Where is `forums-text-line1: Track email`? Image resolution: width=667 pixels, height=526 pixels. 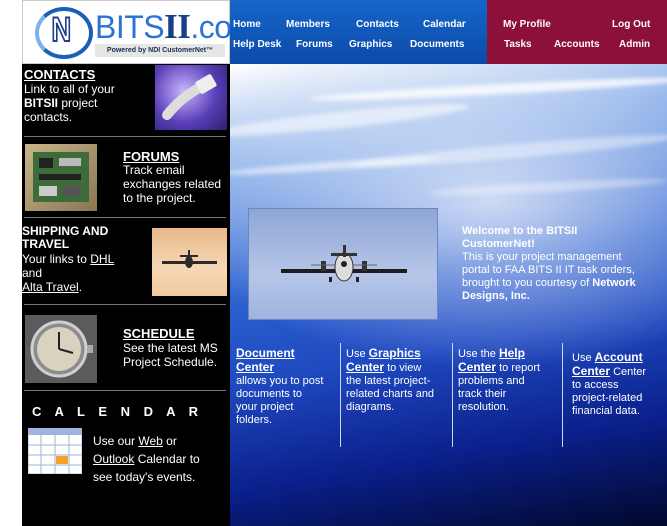
forums-text-line1: Track email is located at coordinates (154, 170).